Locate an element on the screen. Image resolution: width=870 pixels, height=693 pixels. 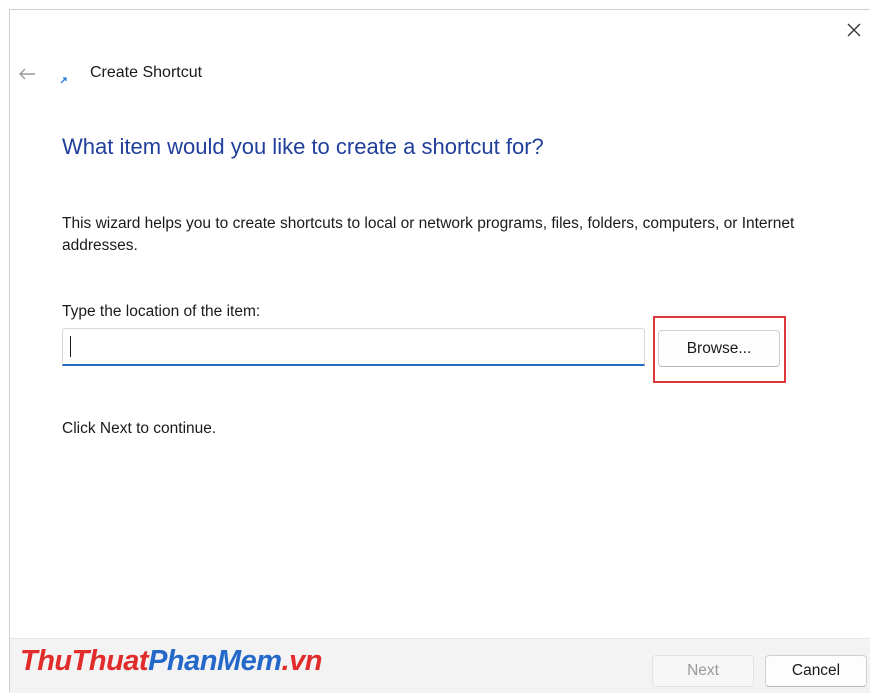
close-button is located at coordinates (854, 30).